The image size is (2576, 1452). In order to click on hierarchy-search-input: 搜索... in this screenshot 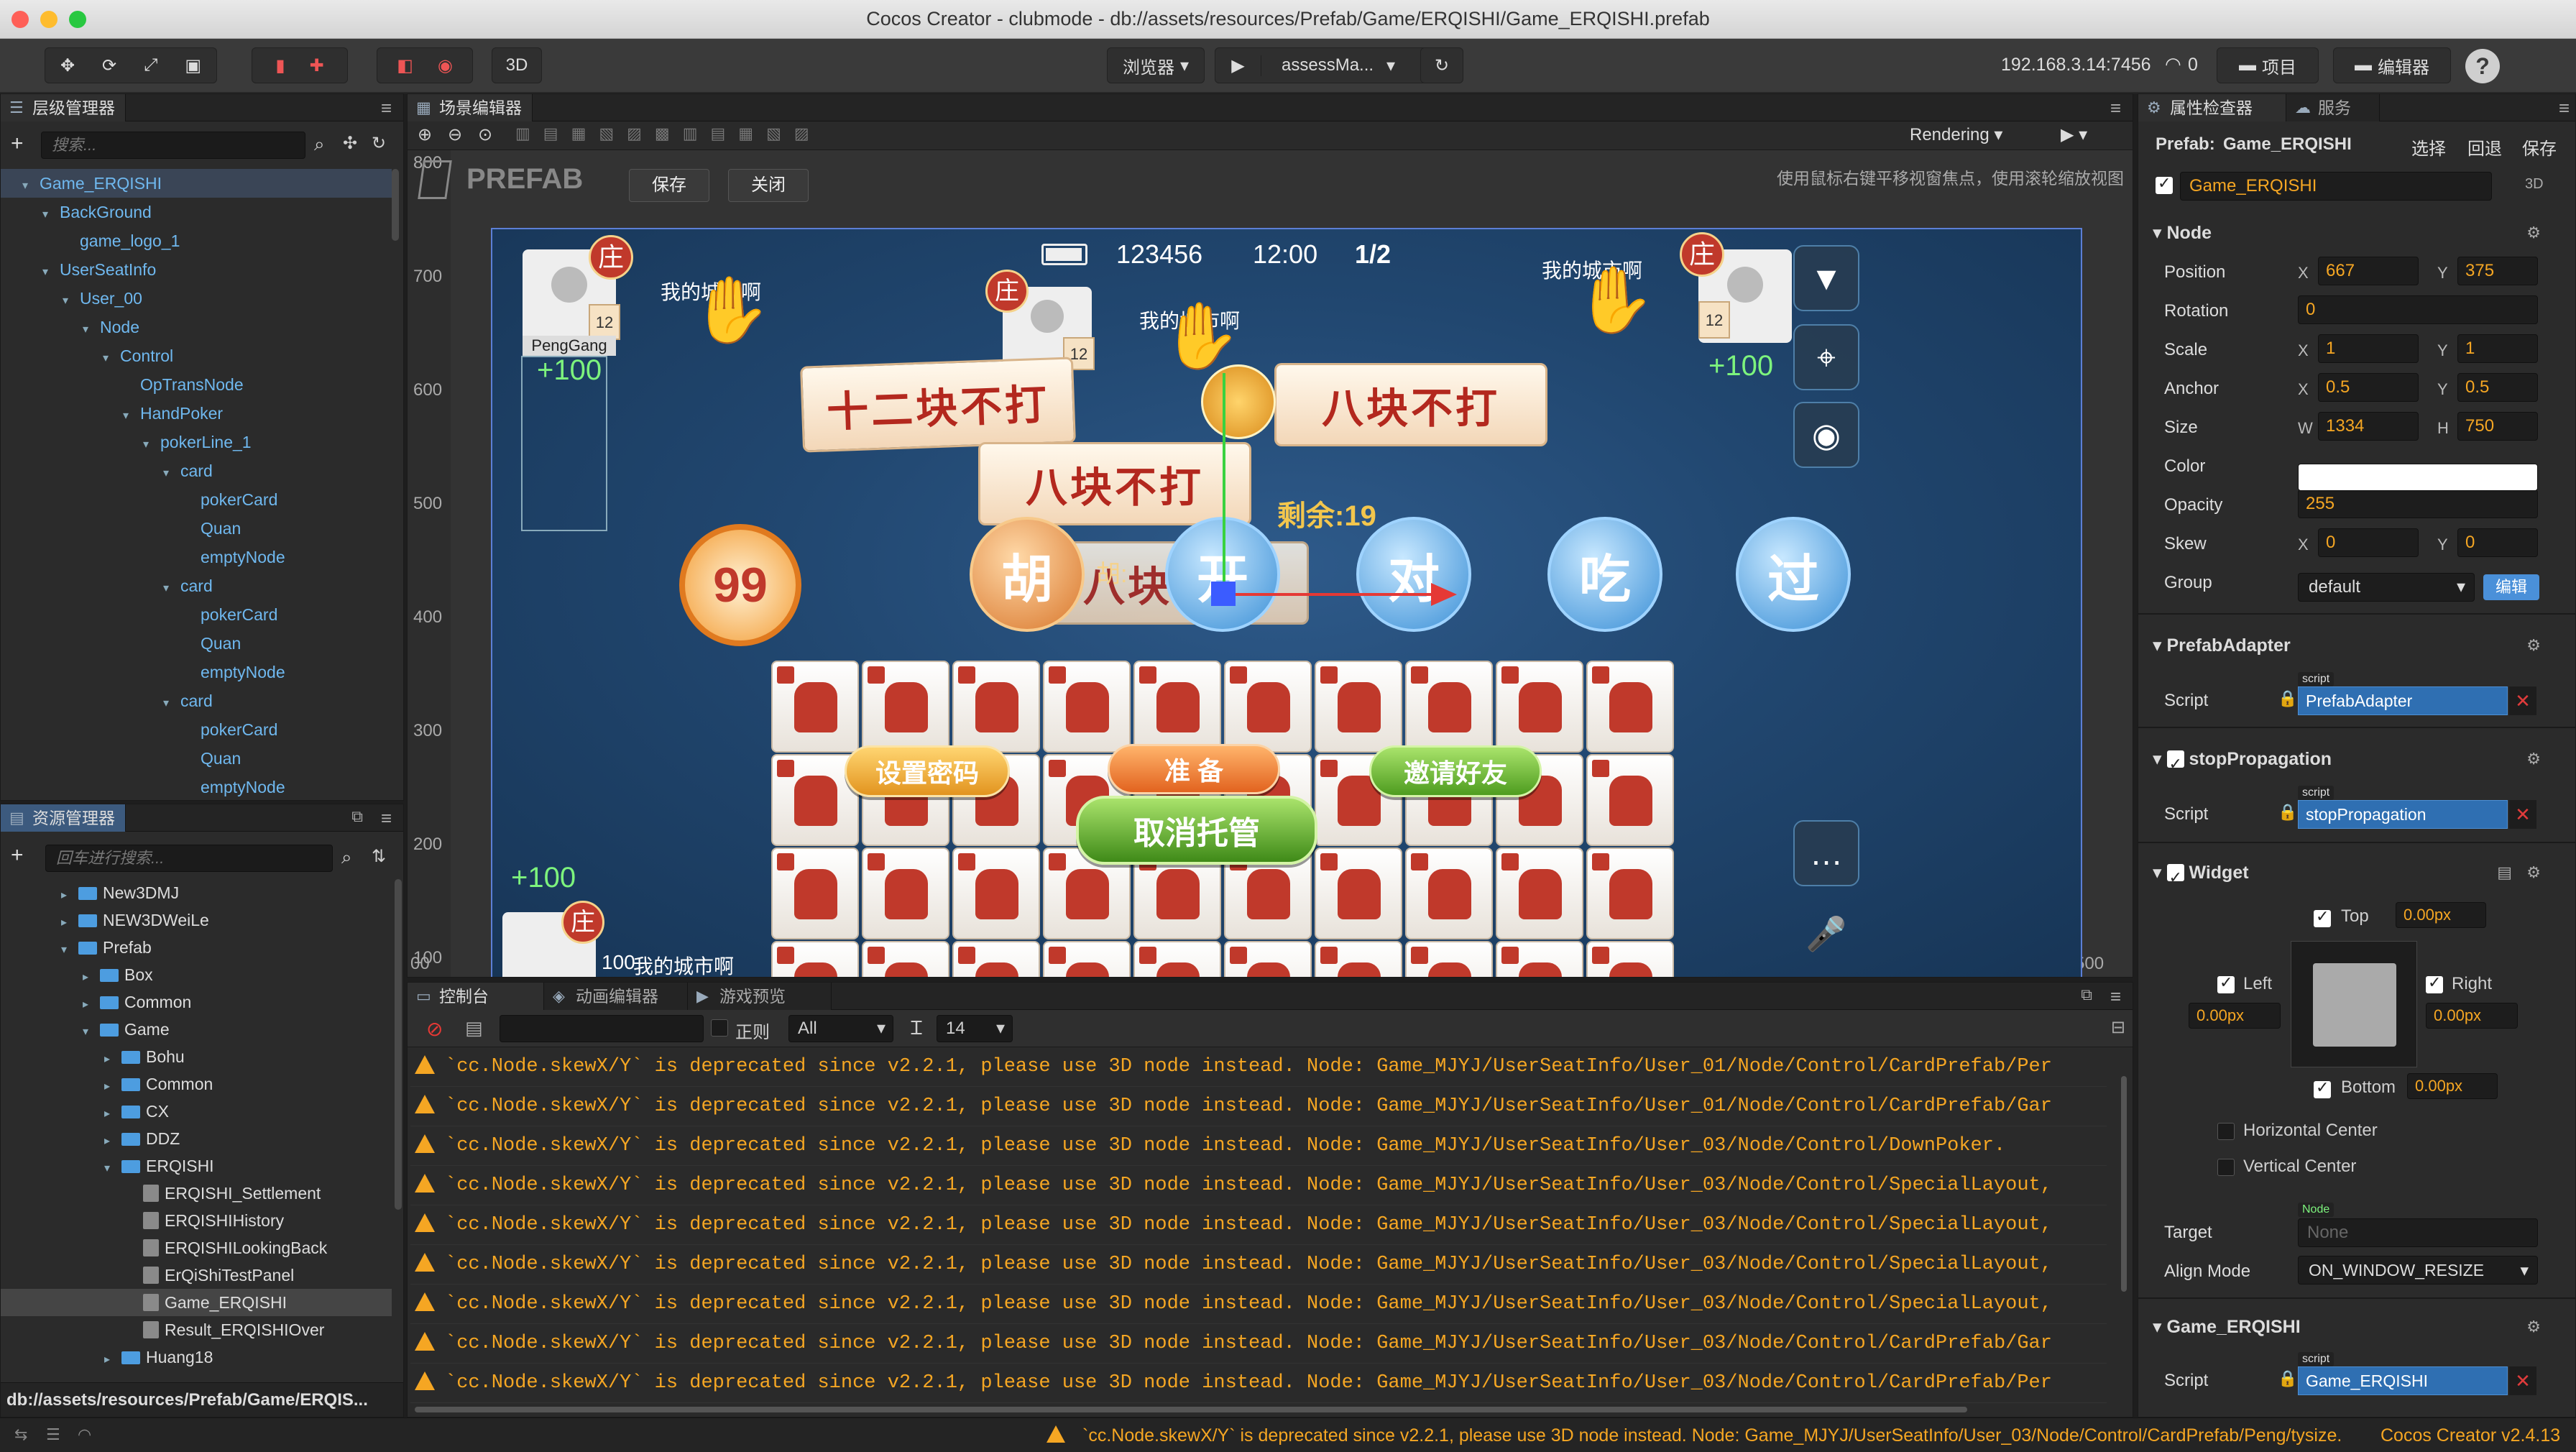, I will do `click(173, 145)`.